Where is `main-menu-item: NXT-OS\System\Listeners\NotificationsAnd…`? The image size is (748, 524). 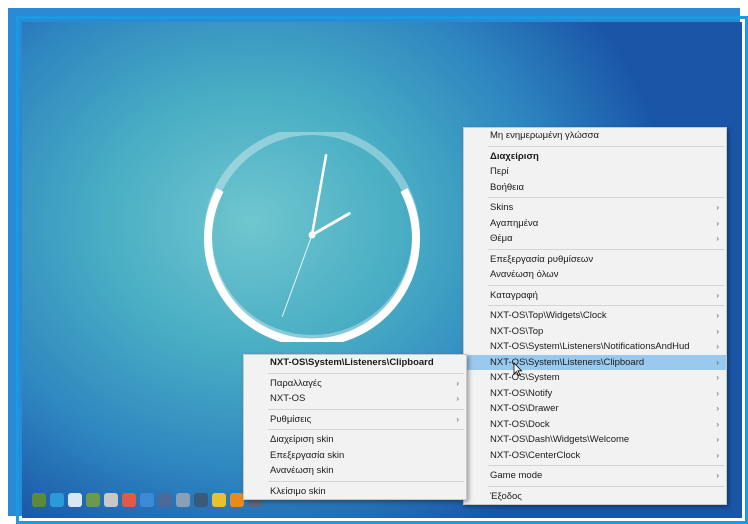
main-menu-item: NXT-OS\System\Listeners\NotificationsAnd… is located at coordinates (595, 347).